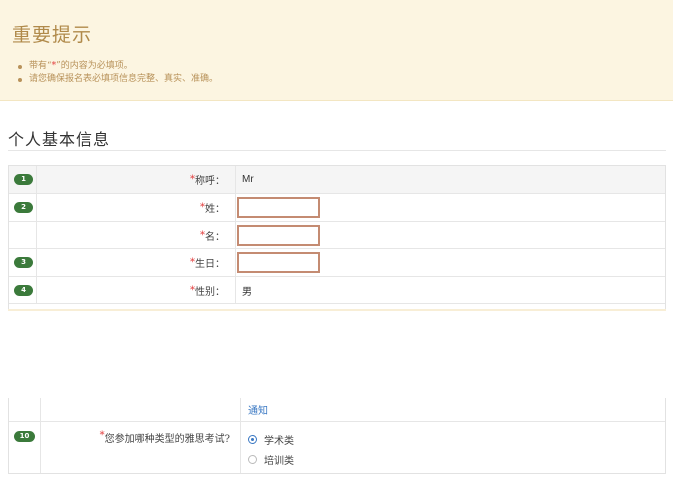 This screenshot has width=673, height=481. What do you see at coordinates (337, 447) in the screenshot?
I see `form-row-ielts-type: 10 * 您参加哪种类型的雅思考试? 学术类 培训类` at bounding box center [337, 447].